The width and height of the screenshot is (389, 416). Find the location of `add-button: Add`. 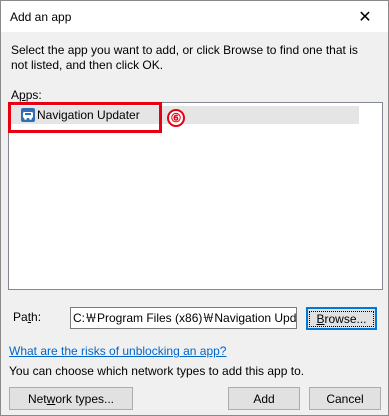

add-button: Add is located at coordinates (264, 398).